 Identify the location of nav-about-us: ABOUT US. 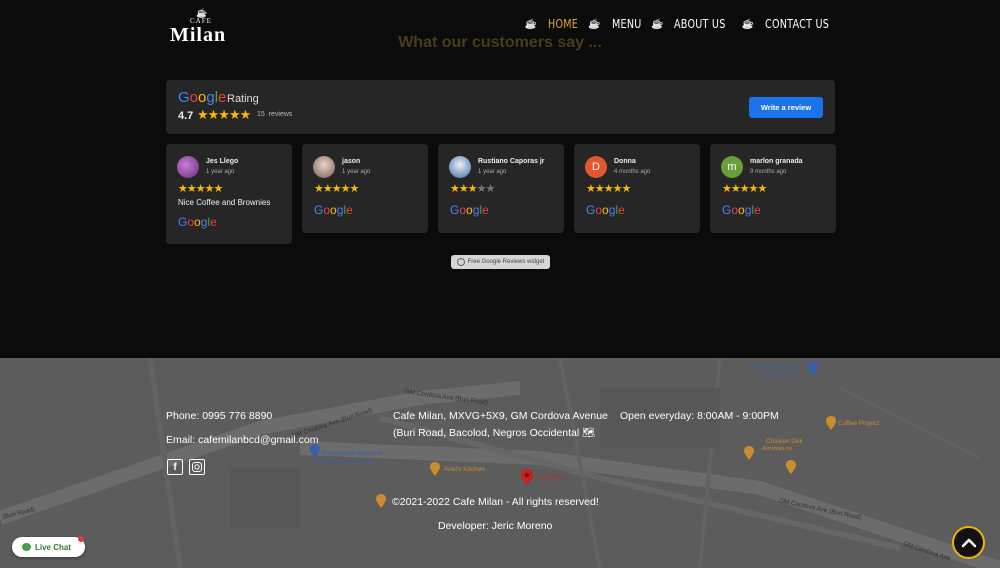
(700, 24).